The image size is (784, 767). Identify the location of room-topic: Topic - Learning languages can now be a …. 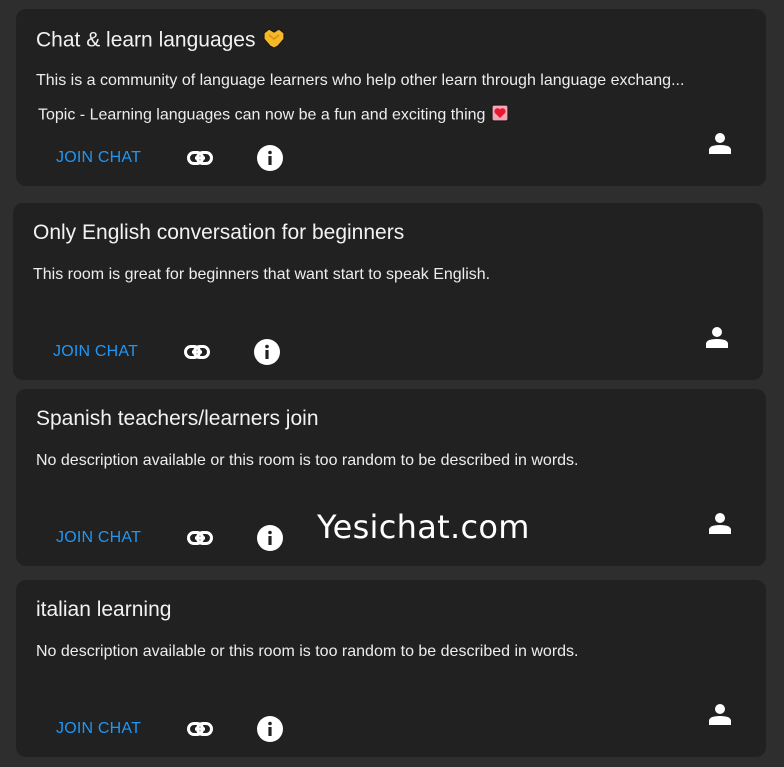
(274, 115).